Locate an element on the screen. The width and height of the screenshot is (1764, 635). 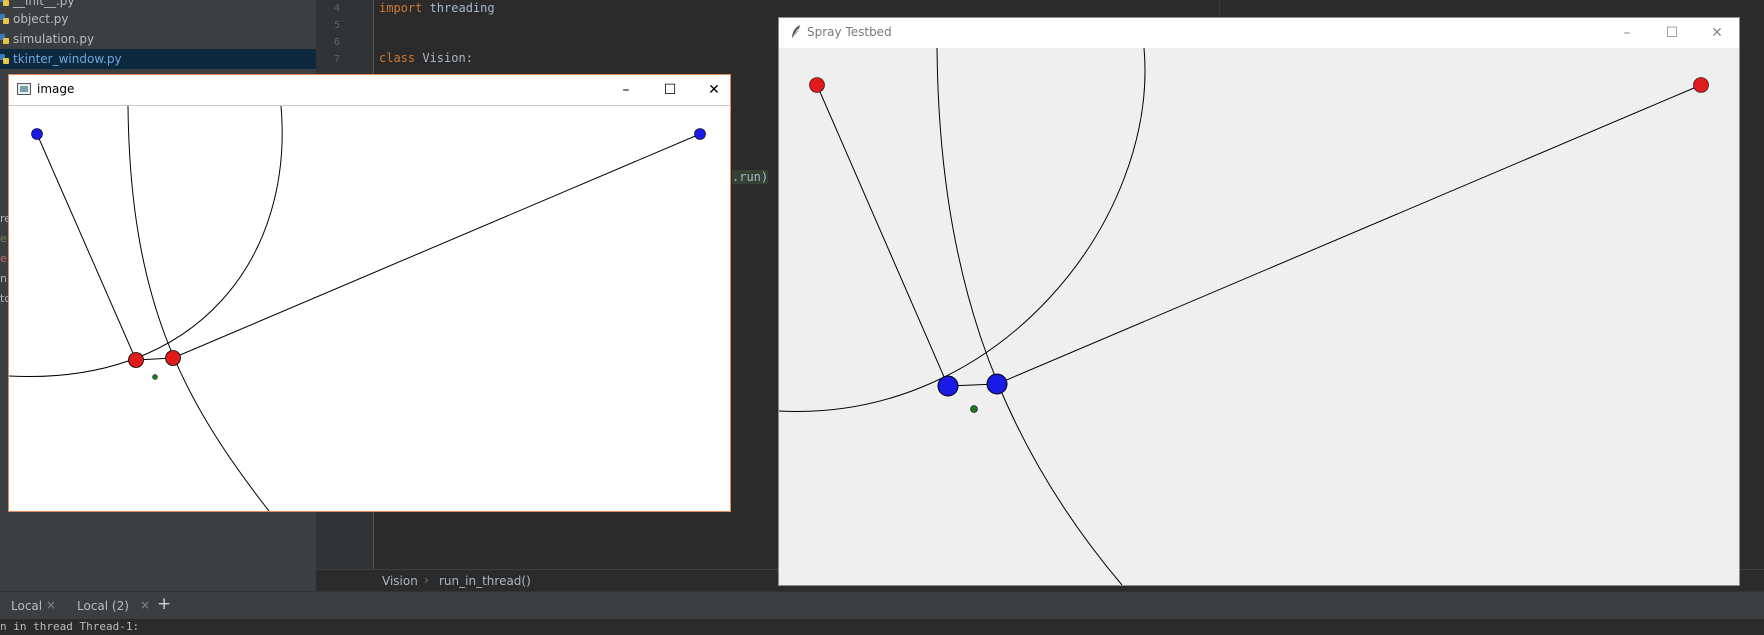
tab-label: Local (2) is located at coordinates (103, 606).